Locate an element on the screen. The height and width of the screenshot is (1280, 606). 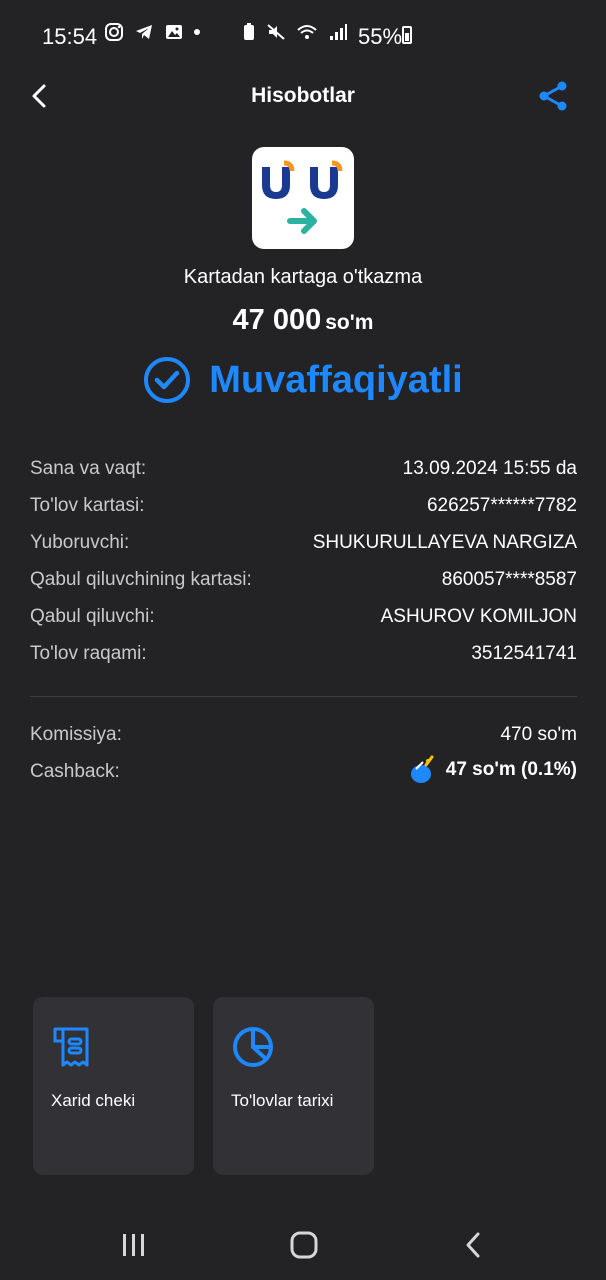
detail-value: ASHUROV KOMILJON is located at coordinates (478, 616).